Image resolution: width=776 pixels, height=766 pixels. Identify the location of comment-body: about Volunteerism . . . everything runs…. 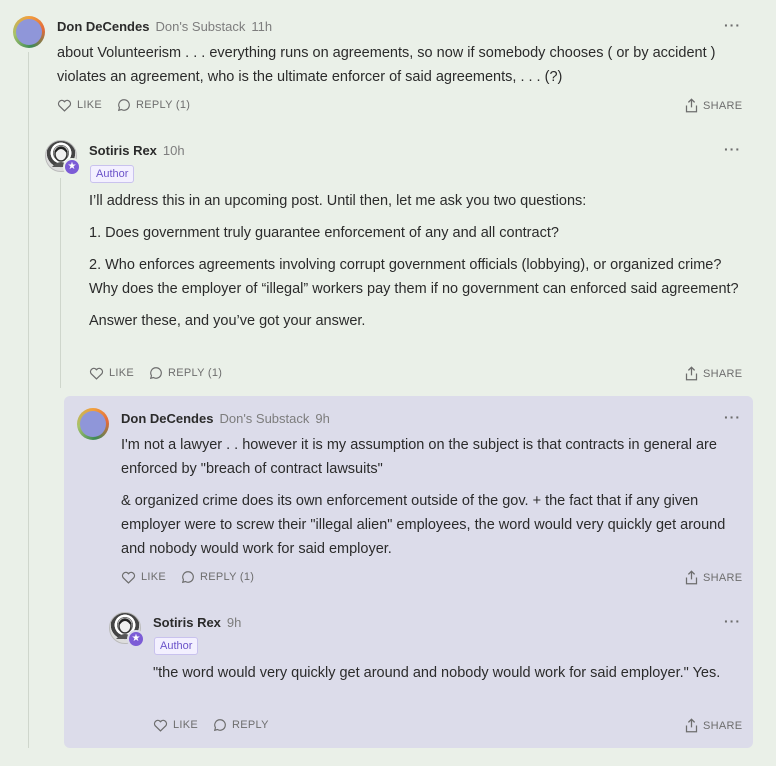
(407, 69).